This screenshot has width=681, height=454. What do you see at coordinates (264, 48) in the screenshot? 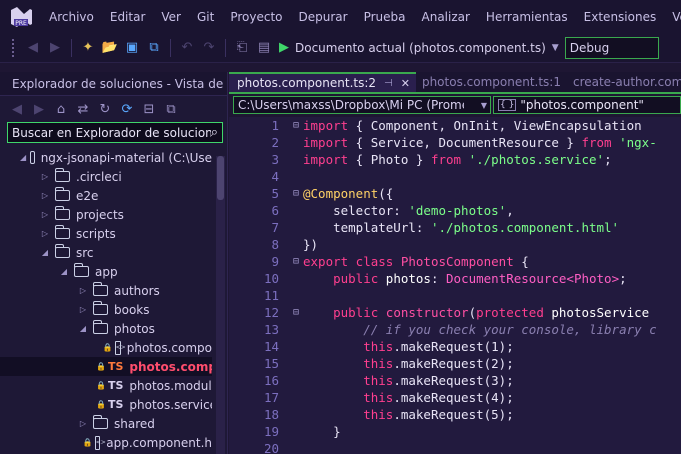
I see `browser-link-icon: ▤` at bounding box center [264, 48].